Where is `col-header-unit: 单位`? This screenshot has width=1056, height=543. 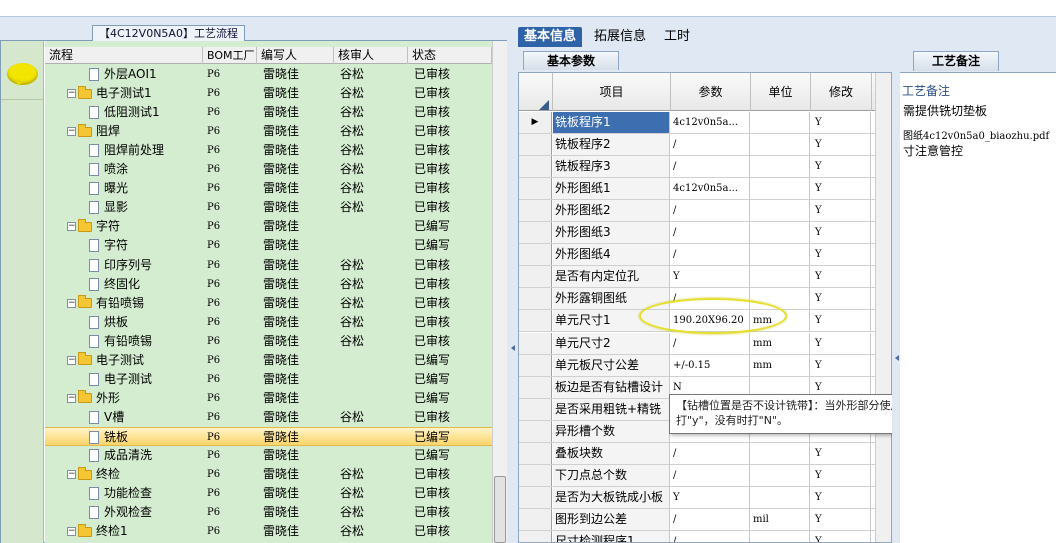
col-header-unit: 单位 is located at coordinates (781, 92).